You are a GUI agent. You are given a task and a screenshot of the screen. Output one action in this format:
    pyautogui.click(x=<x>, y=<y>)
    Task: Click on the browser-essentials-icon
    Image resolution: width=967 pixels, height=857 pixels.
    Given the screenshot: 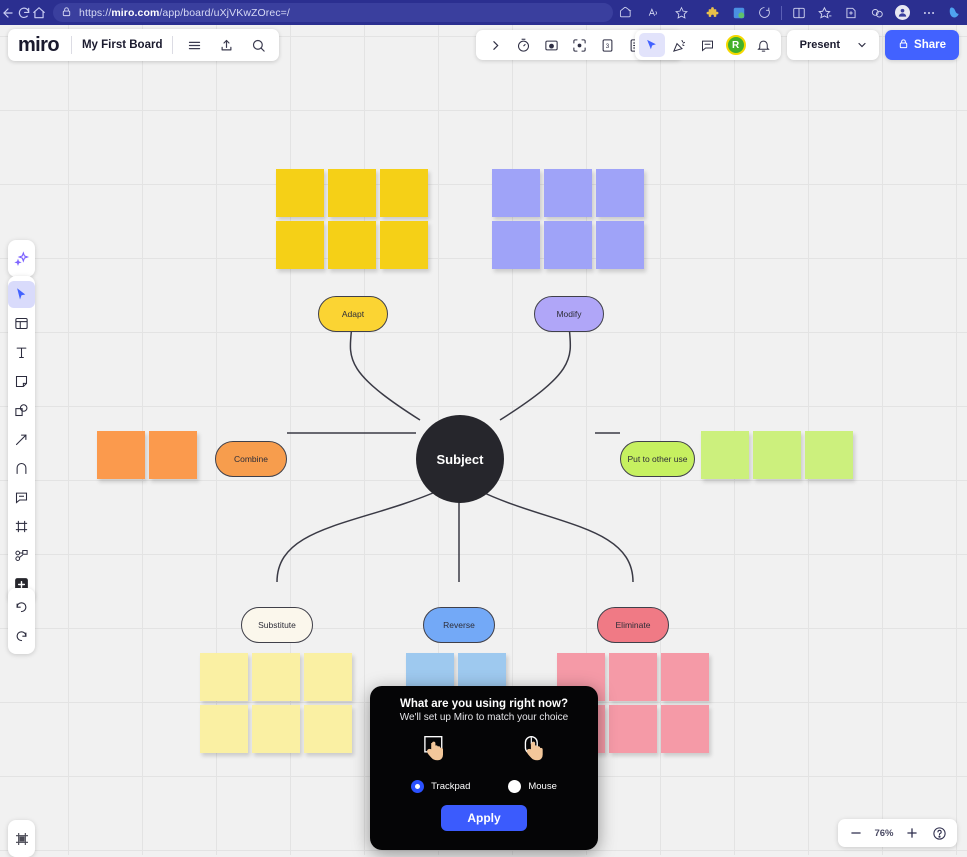 What is the action you would take?
    pyautogui.click(x=798, y=13)
    